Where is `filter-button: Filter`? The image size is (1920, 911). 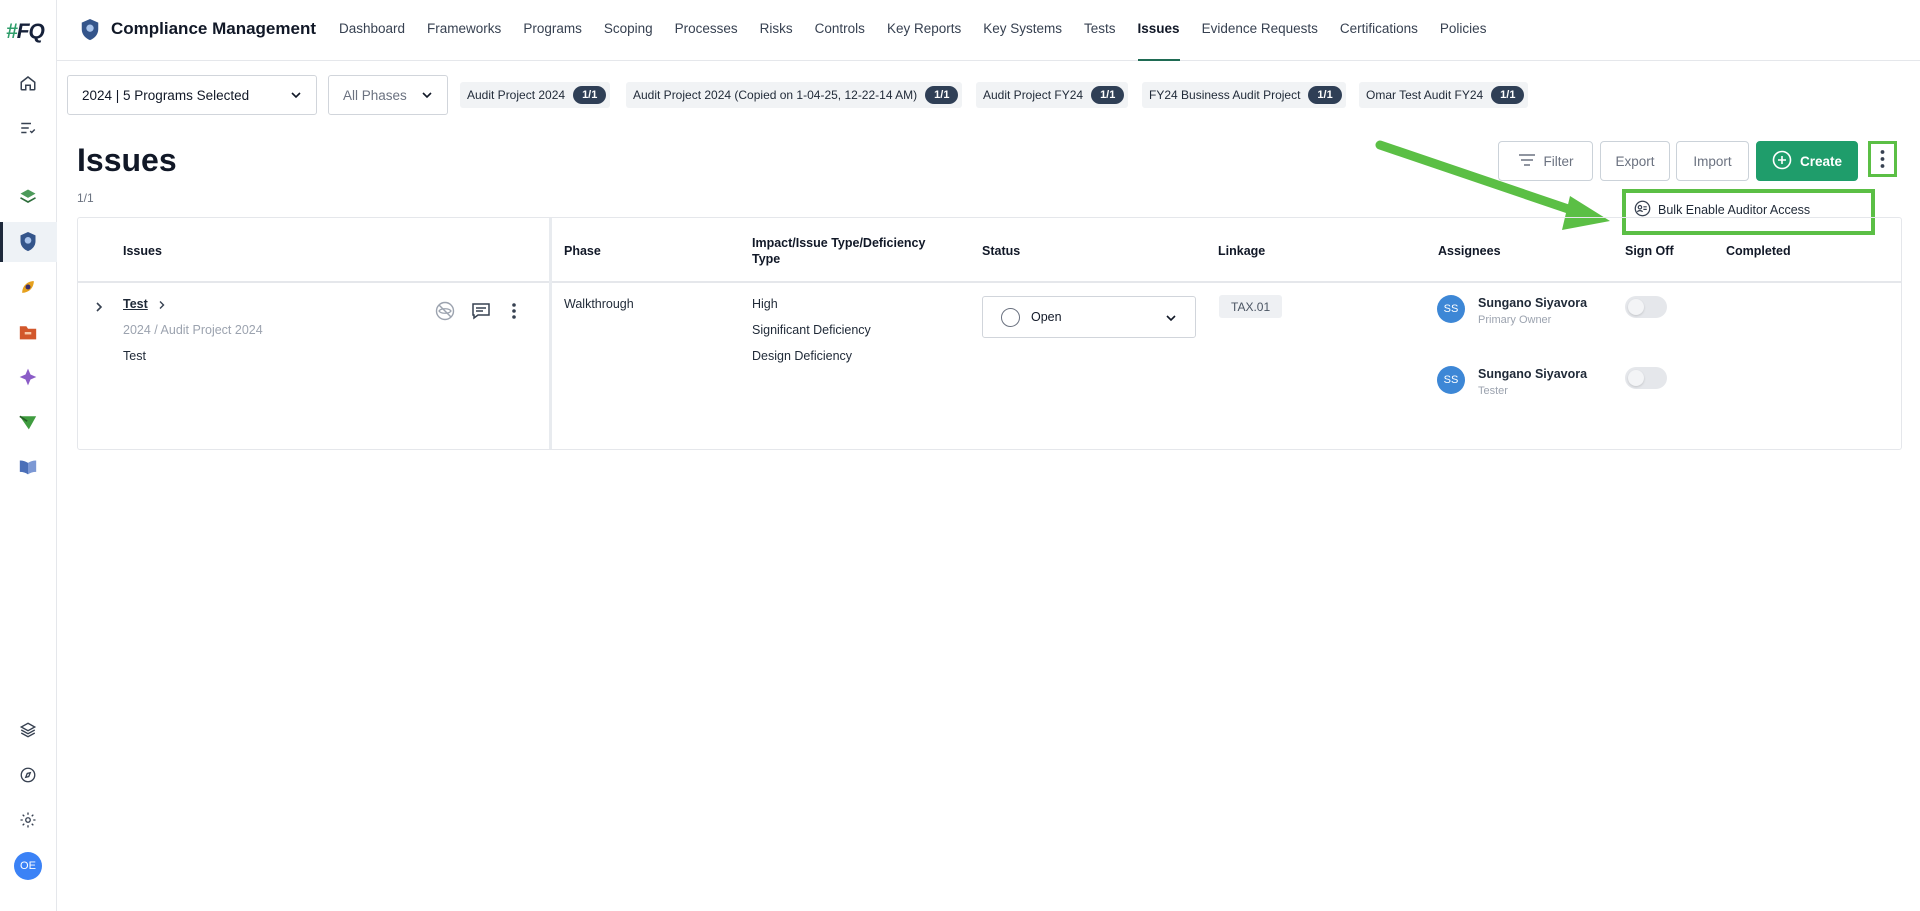
filter-button: Filter is located at coordinates (1545, 161).